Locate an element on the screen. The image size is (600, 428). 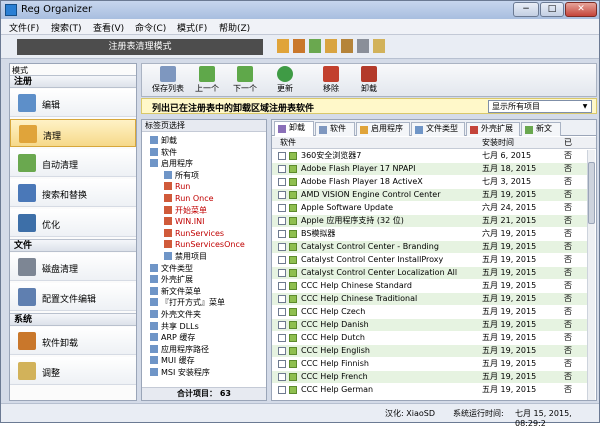
menu-search: 搜索(T) is located at coordinates (66, 27).